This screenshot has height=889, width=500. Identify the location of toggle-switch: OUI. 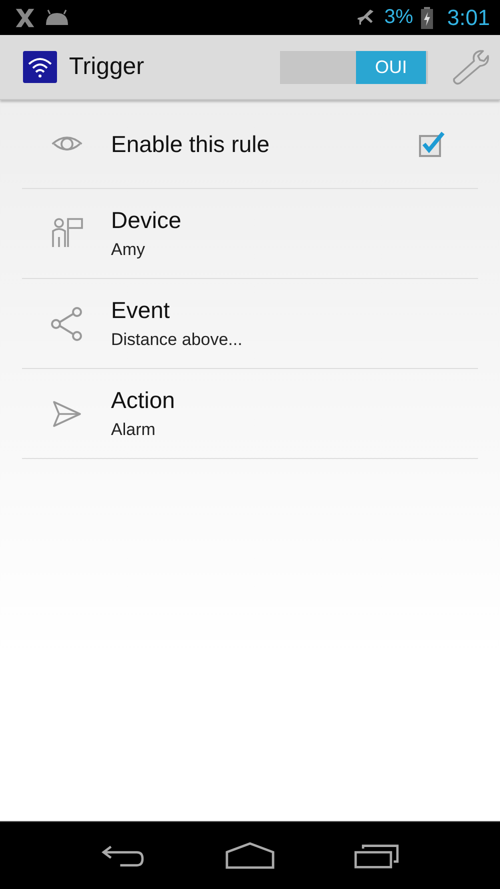
(354, 67).